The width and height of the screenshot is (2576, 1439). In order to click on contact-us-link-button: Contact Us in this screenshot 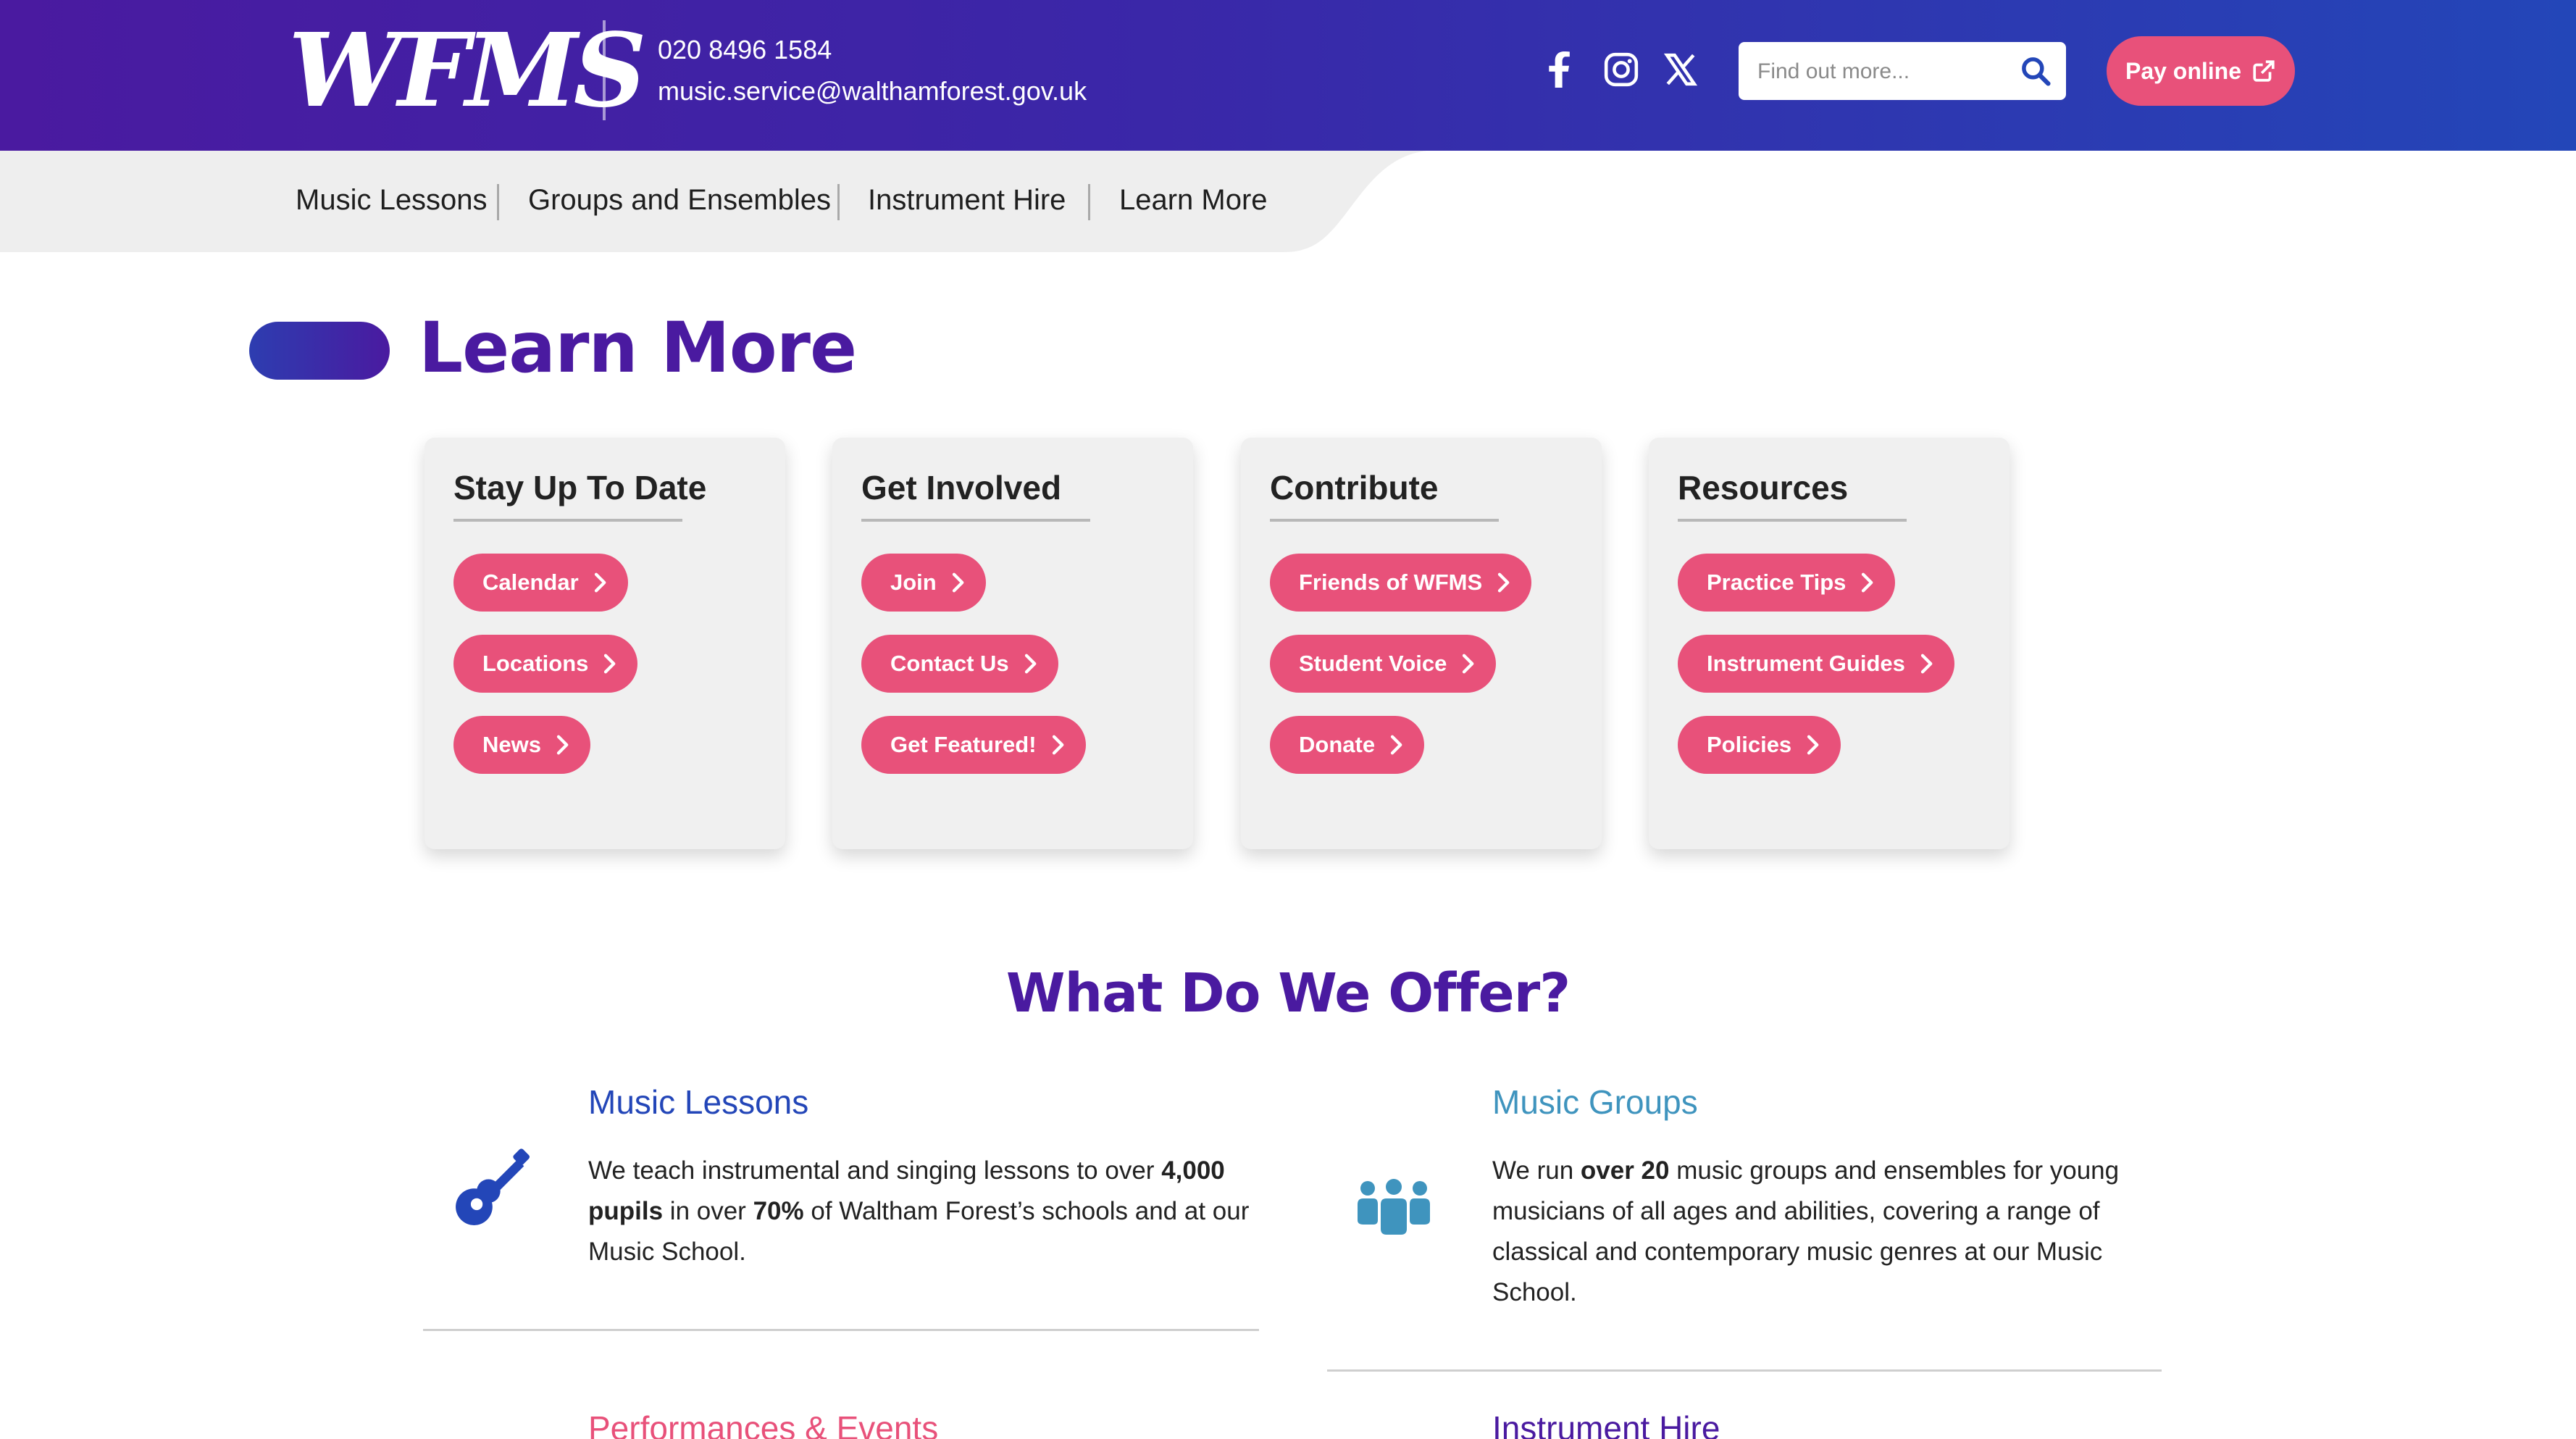, I will do `click(960, 664)`.